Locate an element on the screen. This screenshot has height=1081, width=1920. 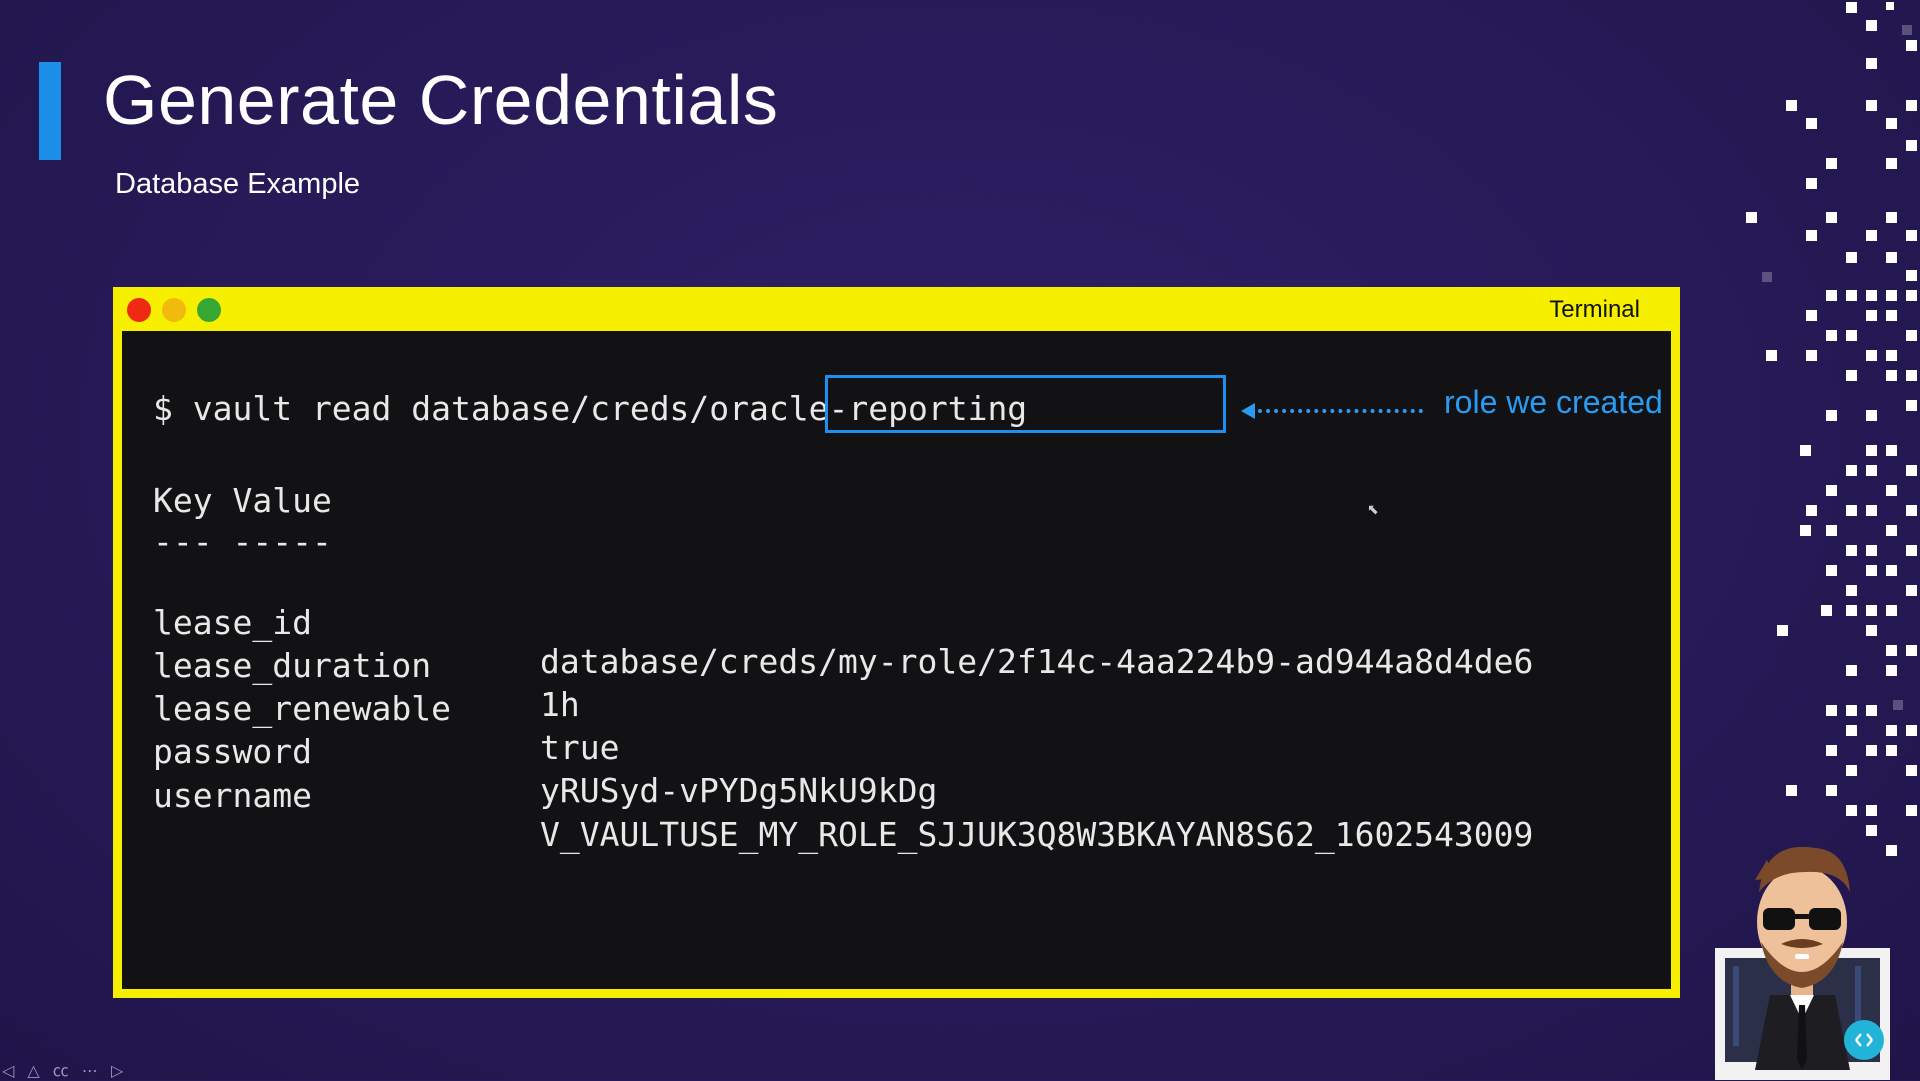
accent-bar is located at coordinates (50, 111).